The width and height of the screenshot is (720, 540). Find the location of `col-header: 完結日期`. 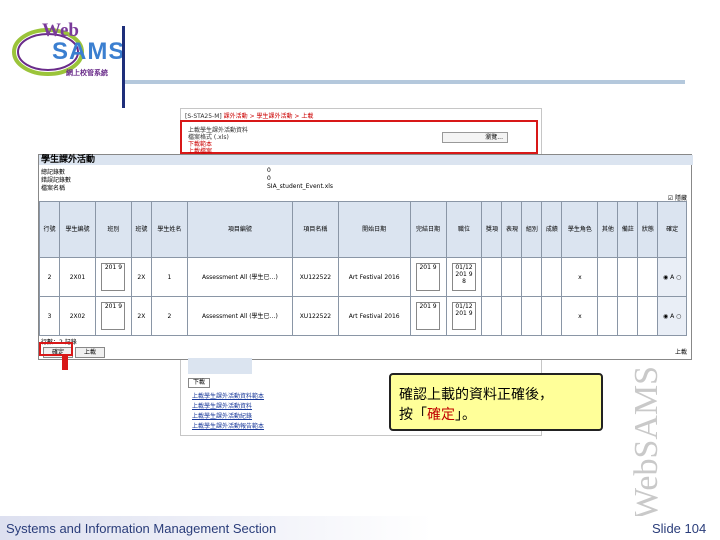

col-header: 完結日期 is located at coordinates (428, 229).